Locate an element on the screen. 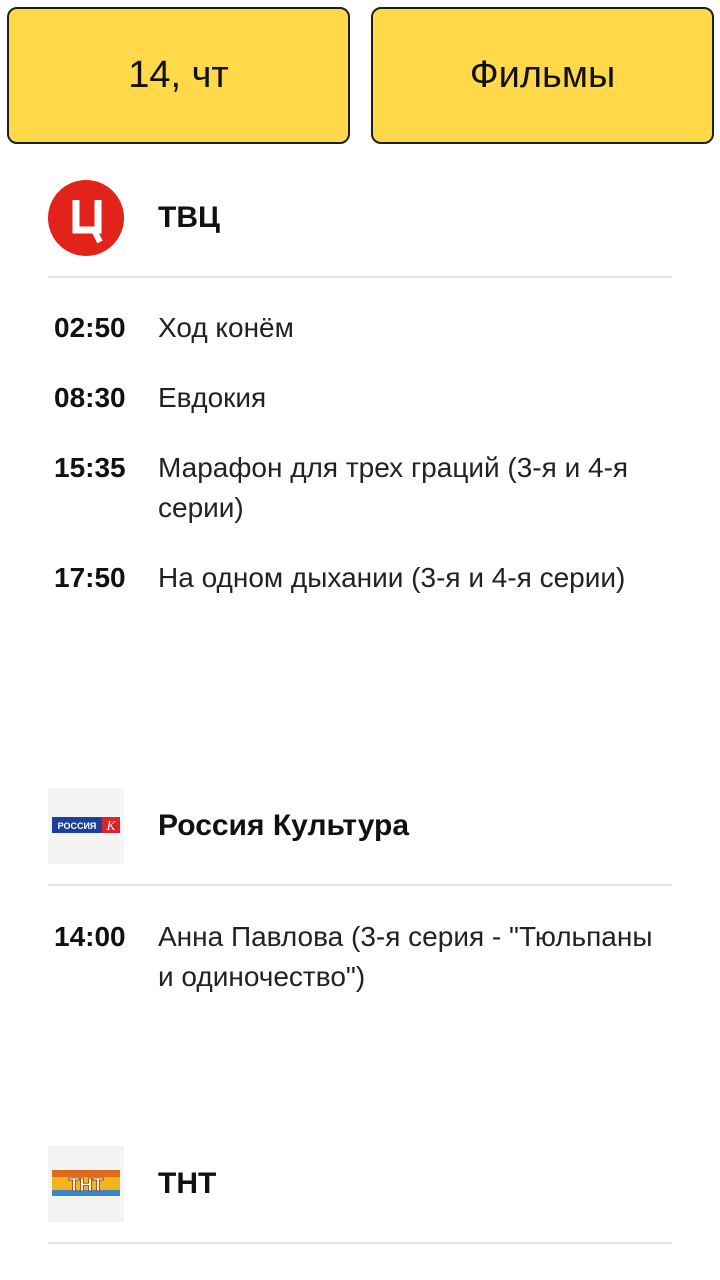 The width and height of the screenshot is (720, 1280). genre-filter-button: Фильмы is located at coordinates (542, 75).